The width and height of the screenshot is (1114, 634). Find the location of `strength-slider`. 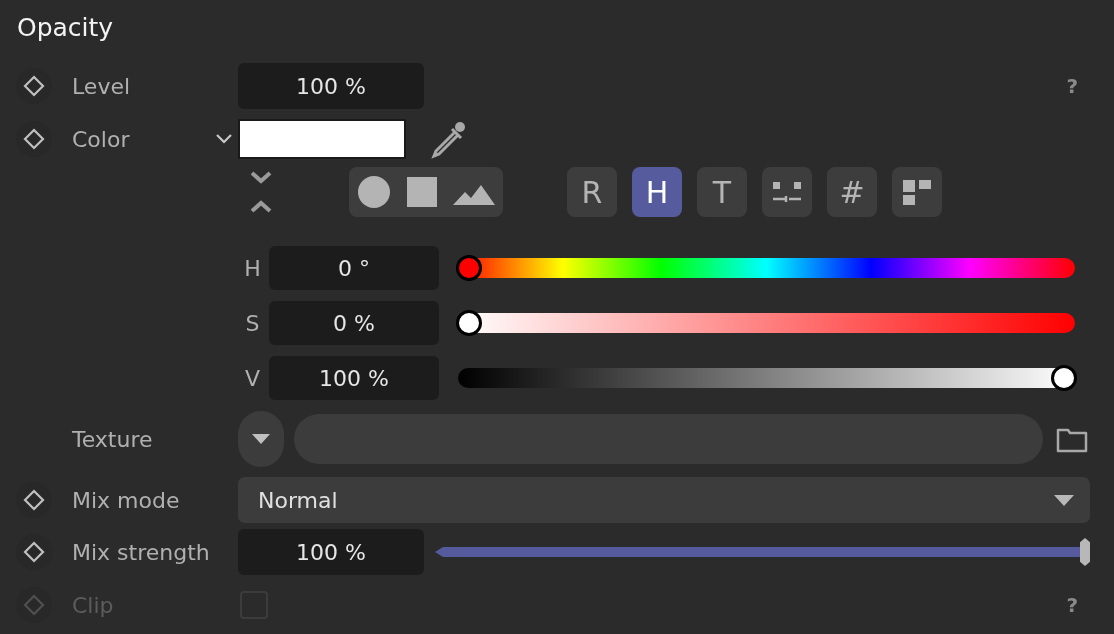

strength-slider is located at coordinates (762, 552).